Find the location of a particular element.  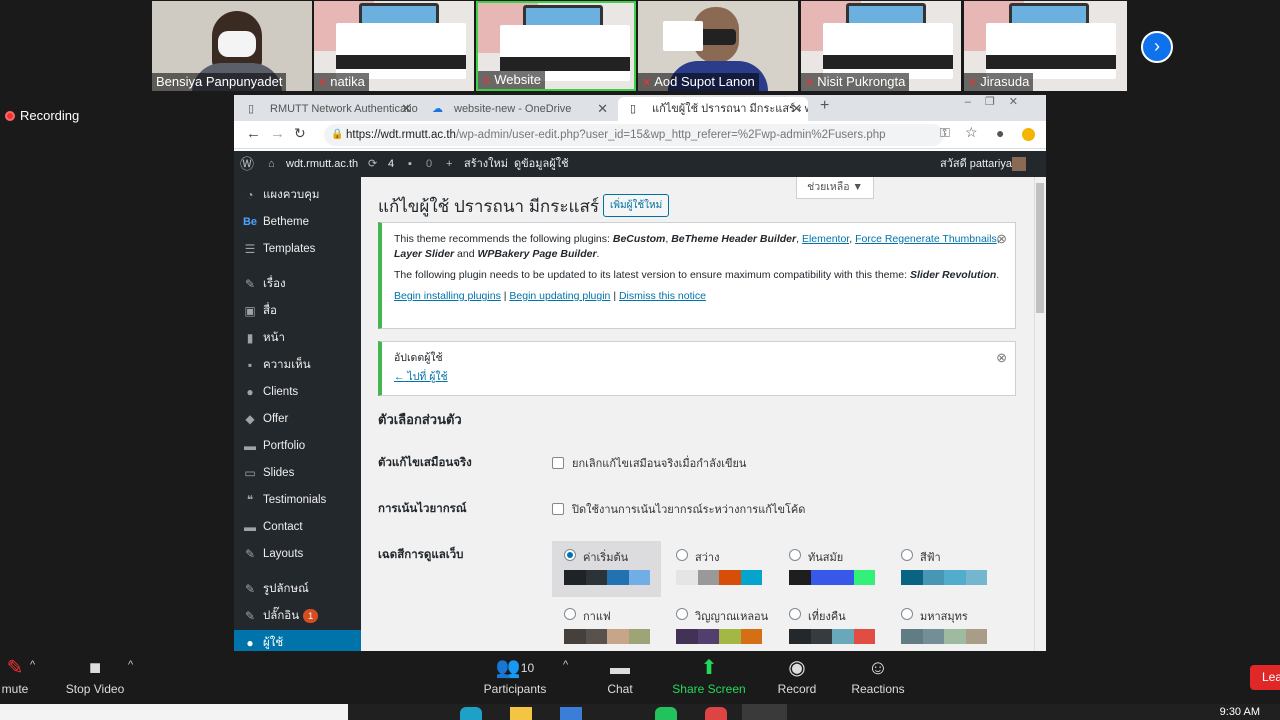

sidebar-item-pages: ▮ หน้า is located at coordinates (297, 338).